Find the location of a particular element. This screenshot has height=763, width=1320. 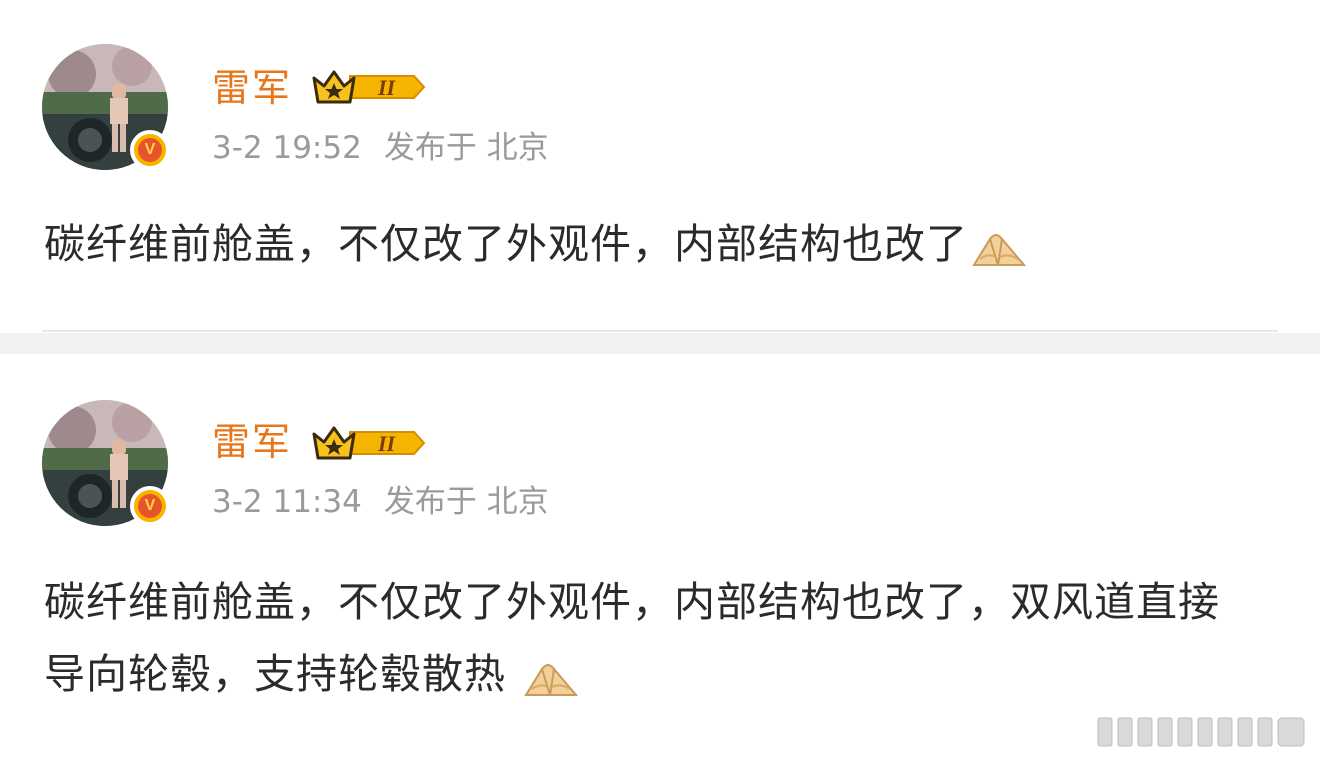

post-text: 碳纤维前舱盖，不仅改了外观件，内部结构也改了，双风道直接导向轮毂，支持轮毂散热 is located at coordinates (632, 638).